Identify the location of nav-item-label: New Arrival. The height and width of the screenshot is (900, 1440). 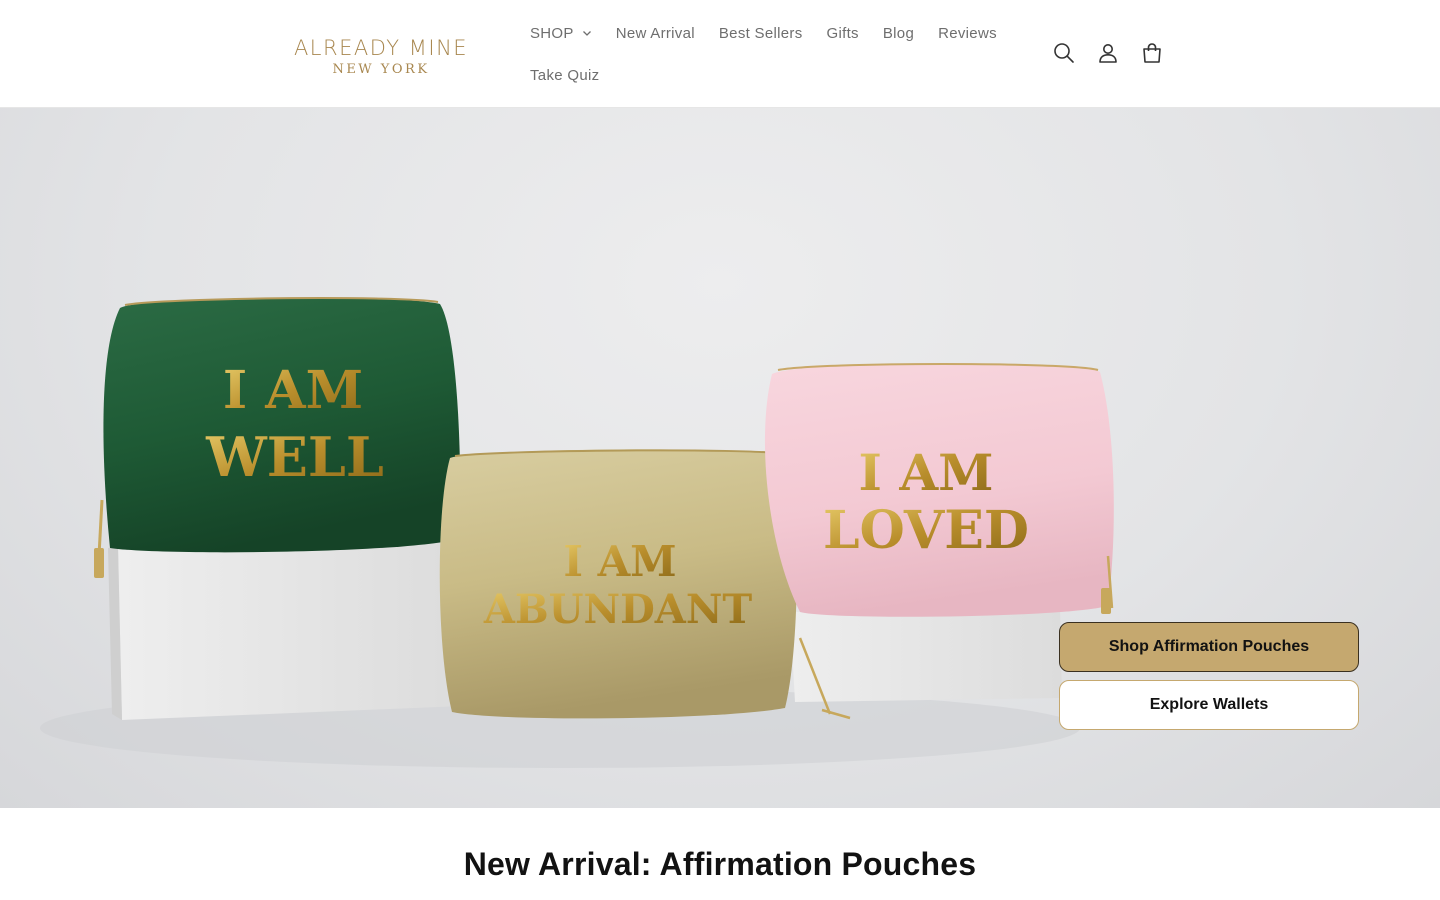
(655, 33).